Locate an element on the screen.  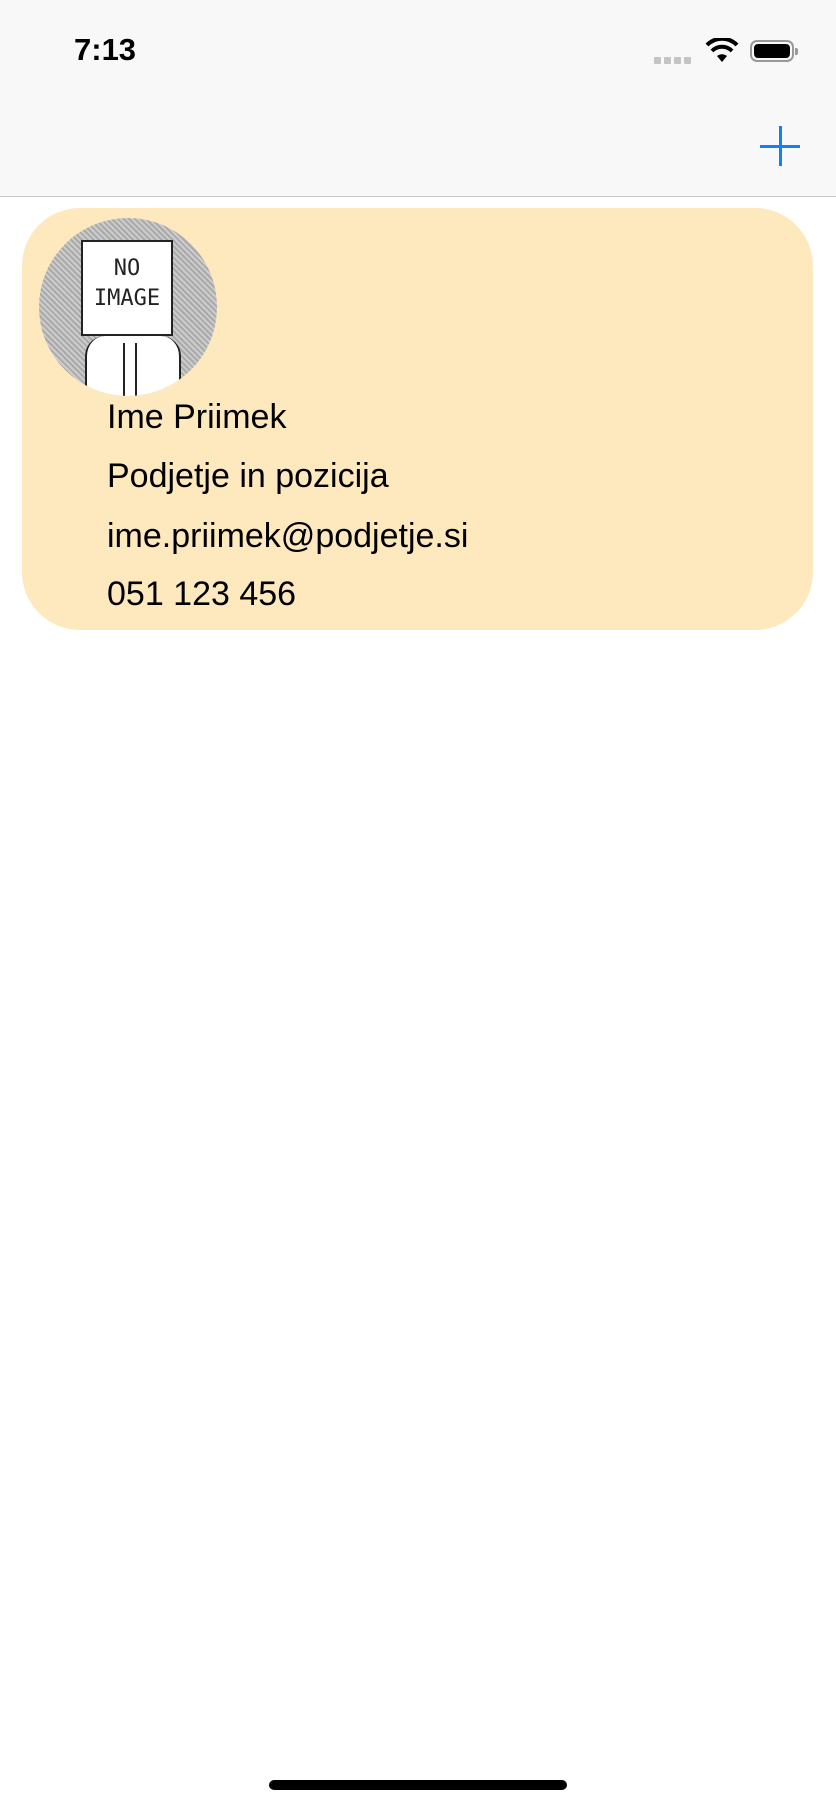
contact-name: Ime Priimek is located at coordinates (197, 417).